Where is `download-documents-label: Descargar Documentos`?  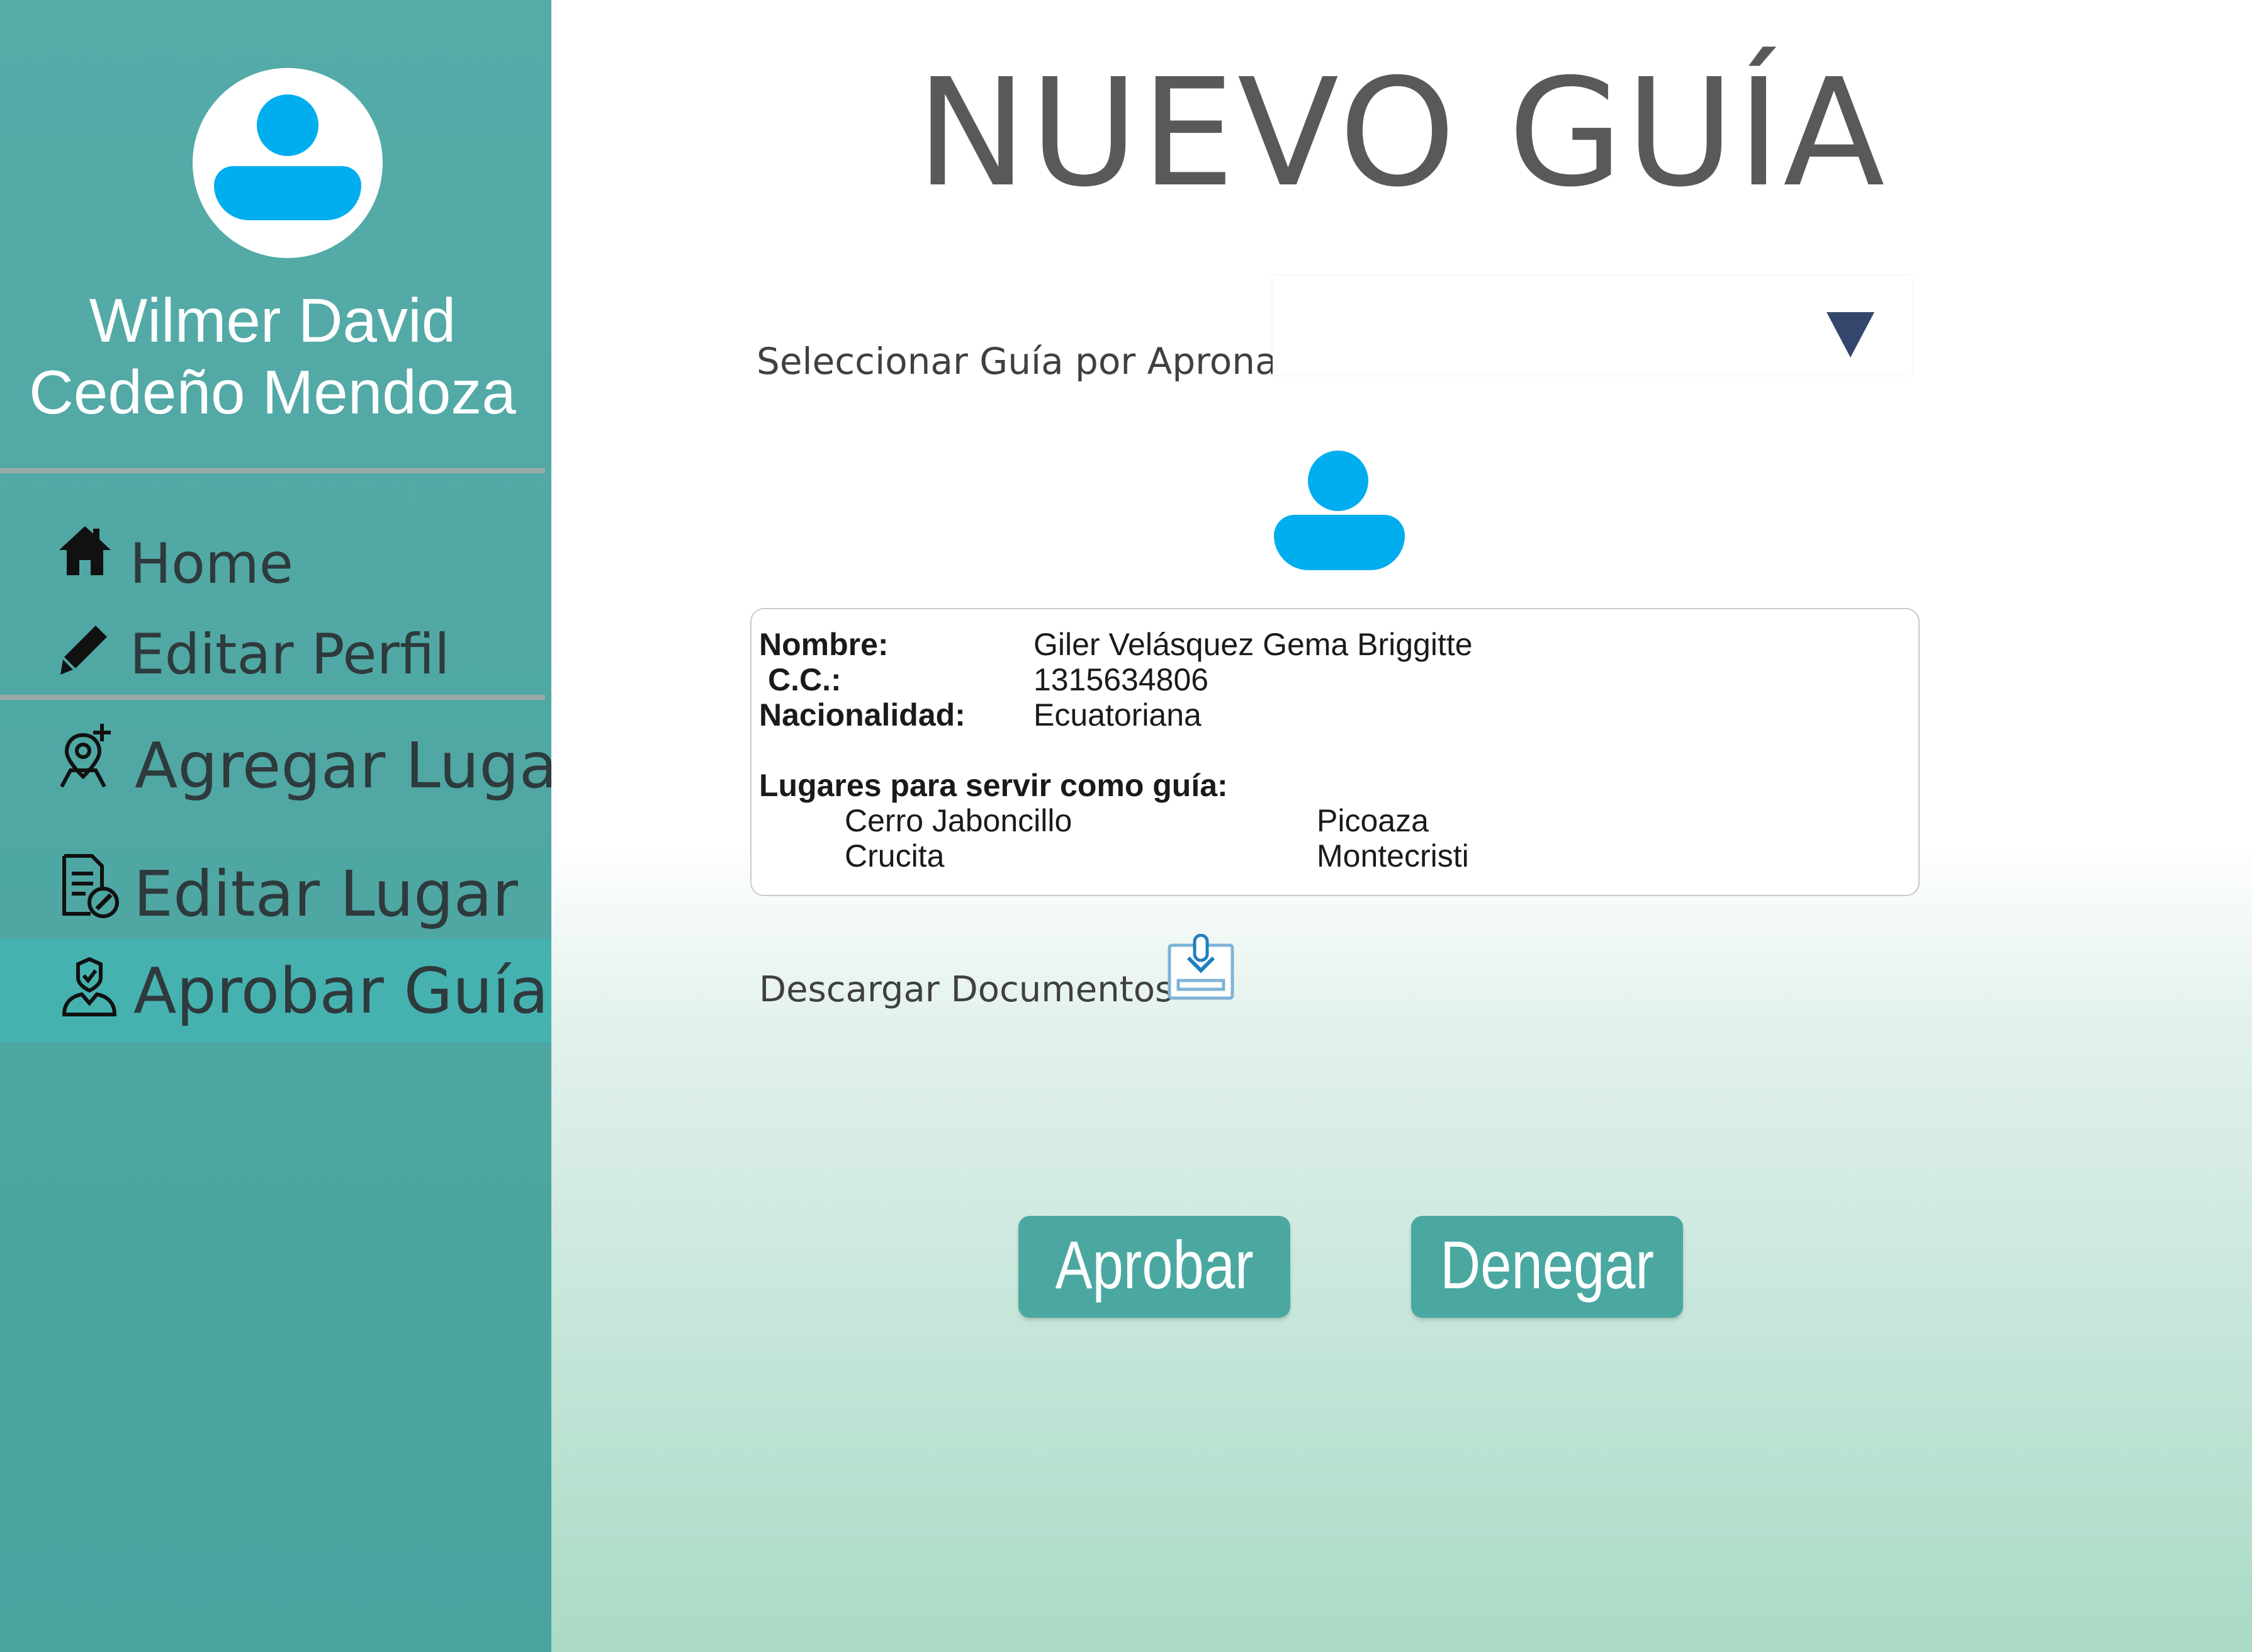 download-documents-label: Descargar Documentos is located at coordinates (966, 989).